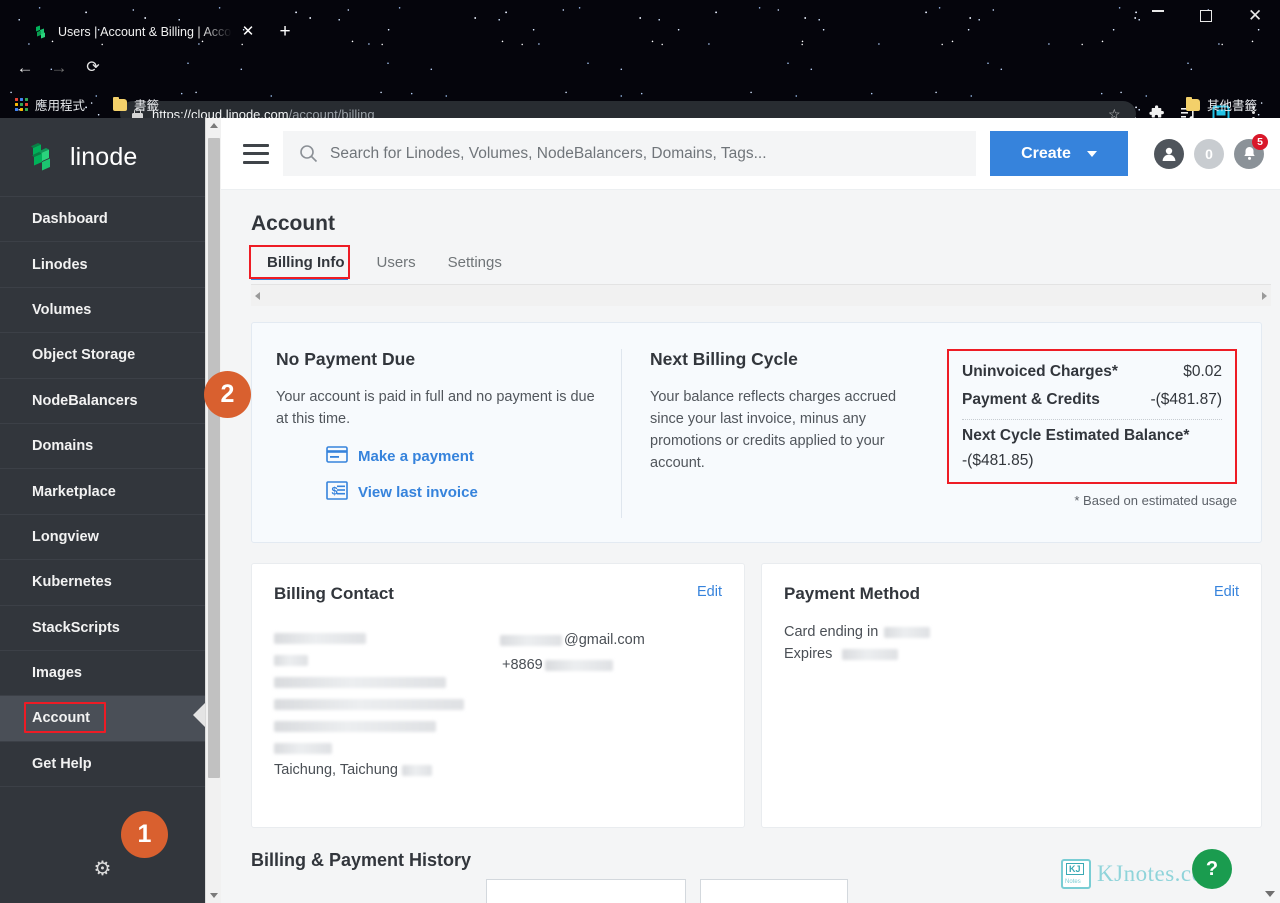 This screenshot has height=903, width=1280. I want to click on redacted-company, so click(291, 661).